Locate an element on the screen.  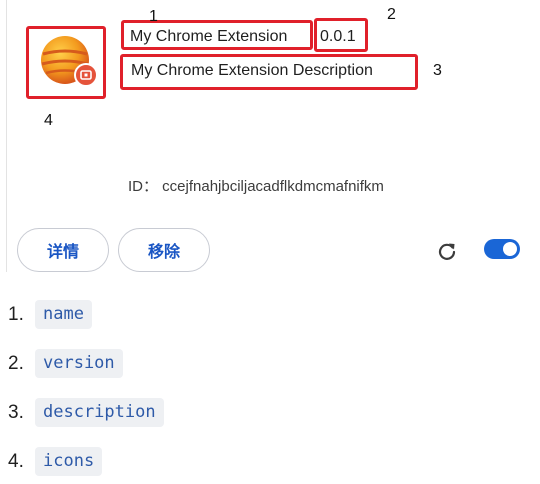
remove-button: 移除 is located at coordinates (164, 250).